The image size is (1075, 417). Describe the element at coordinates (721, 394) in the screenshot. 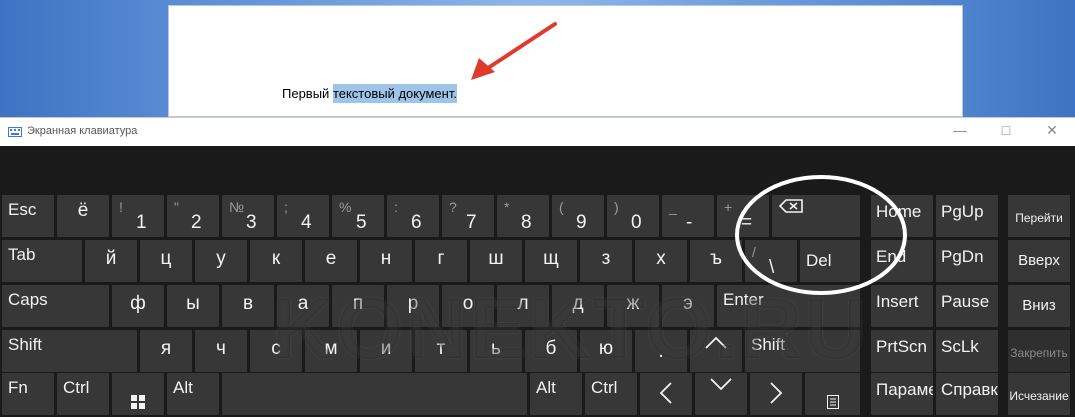

I see `key-down` at that location.